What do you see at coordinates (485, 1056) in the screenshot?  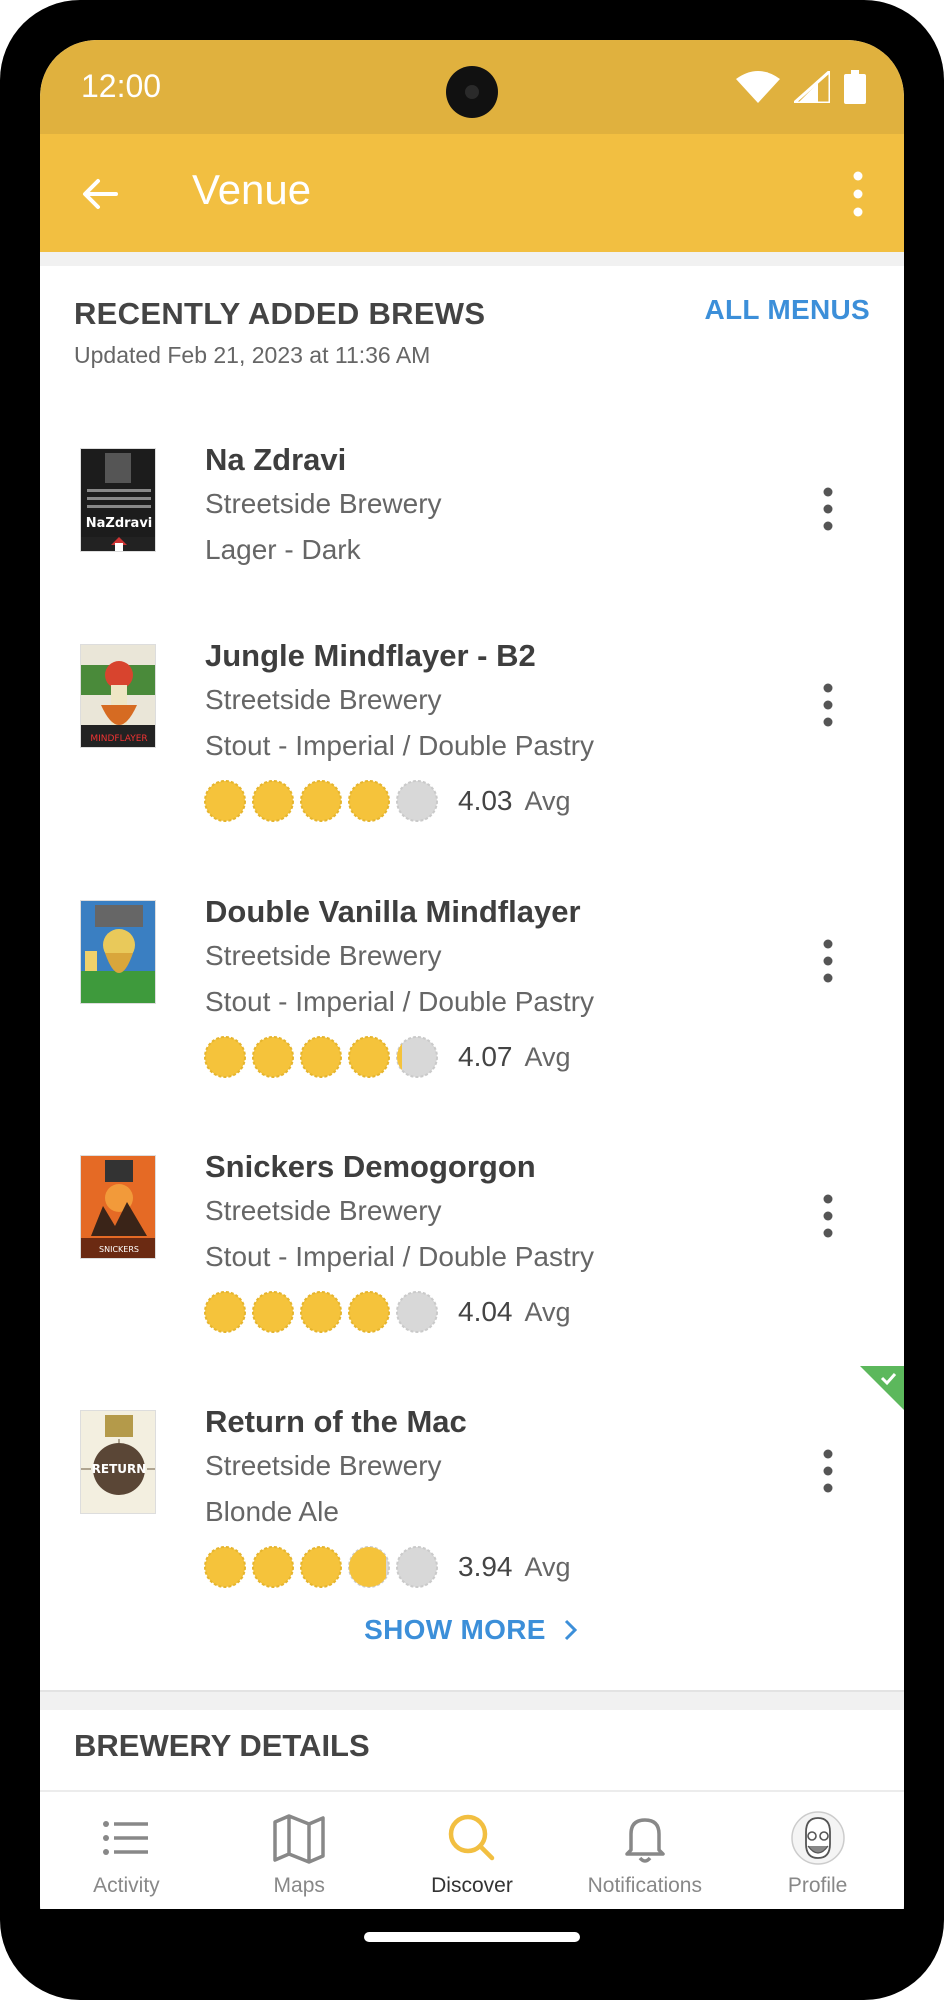 I see `rating-value: 4.07` at bounding box center [485, 1056].